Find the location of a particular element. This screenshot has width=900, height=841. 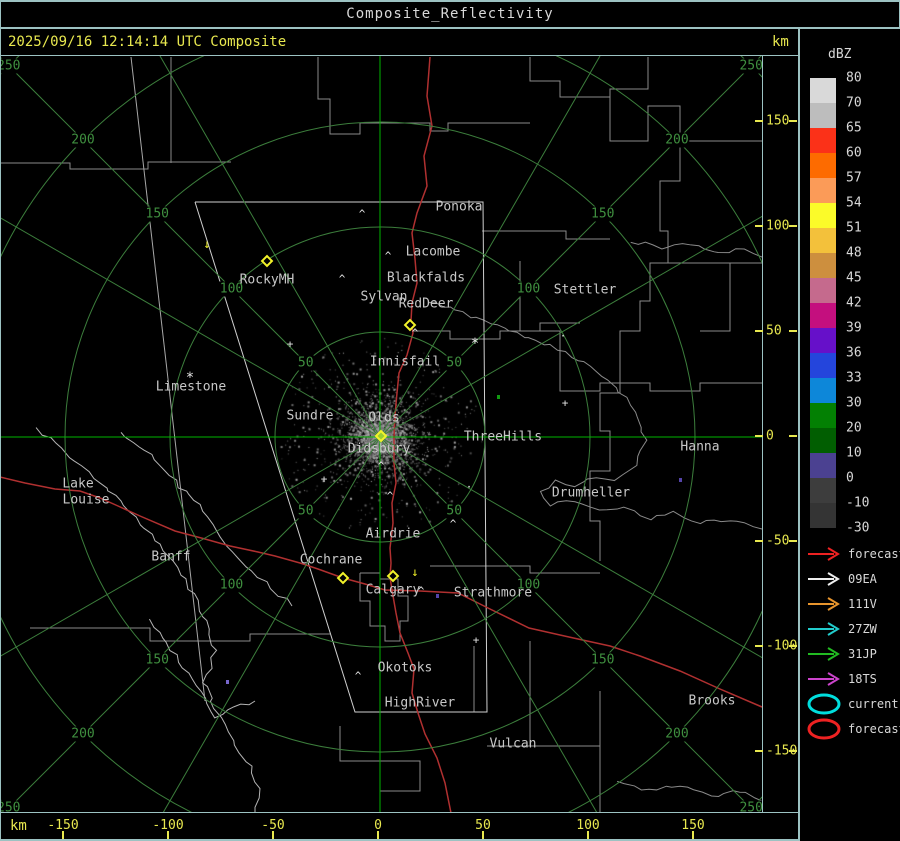

city-label-banff: Banff is located at coordinates (171, 557).